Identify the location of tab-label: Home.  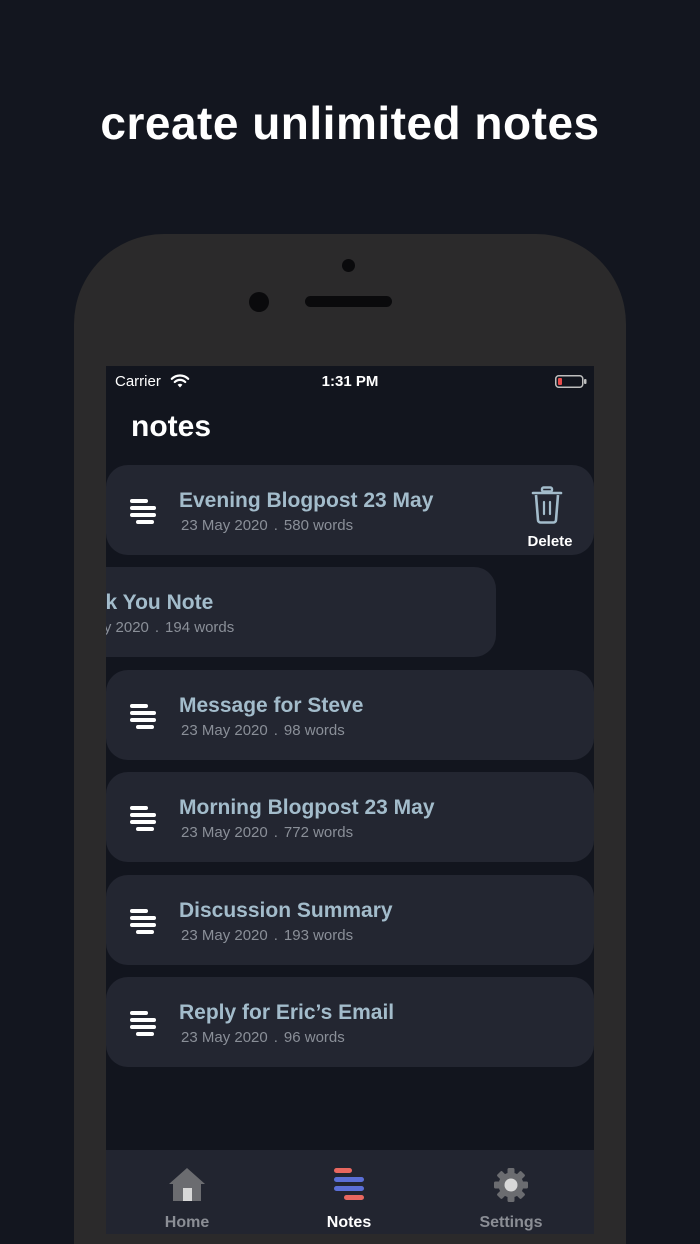
(187, 1222).